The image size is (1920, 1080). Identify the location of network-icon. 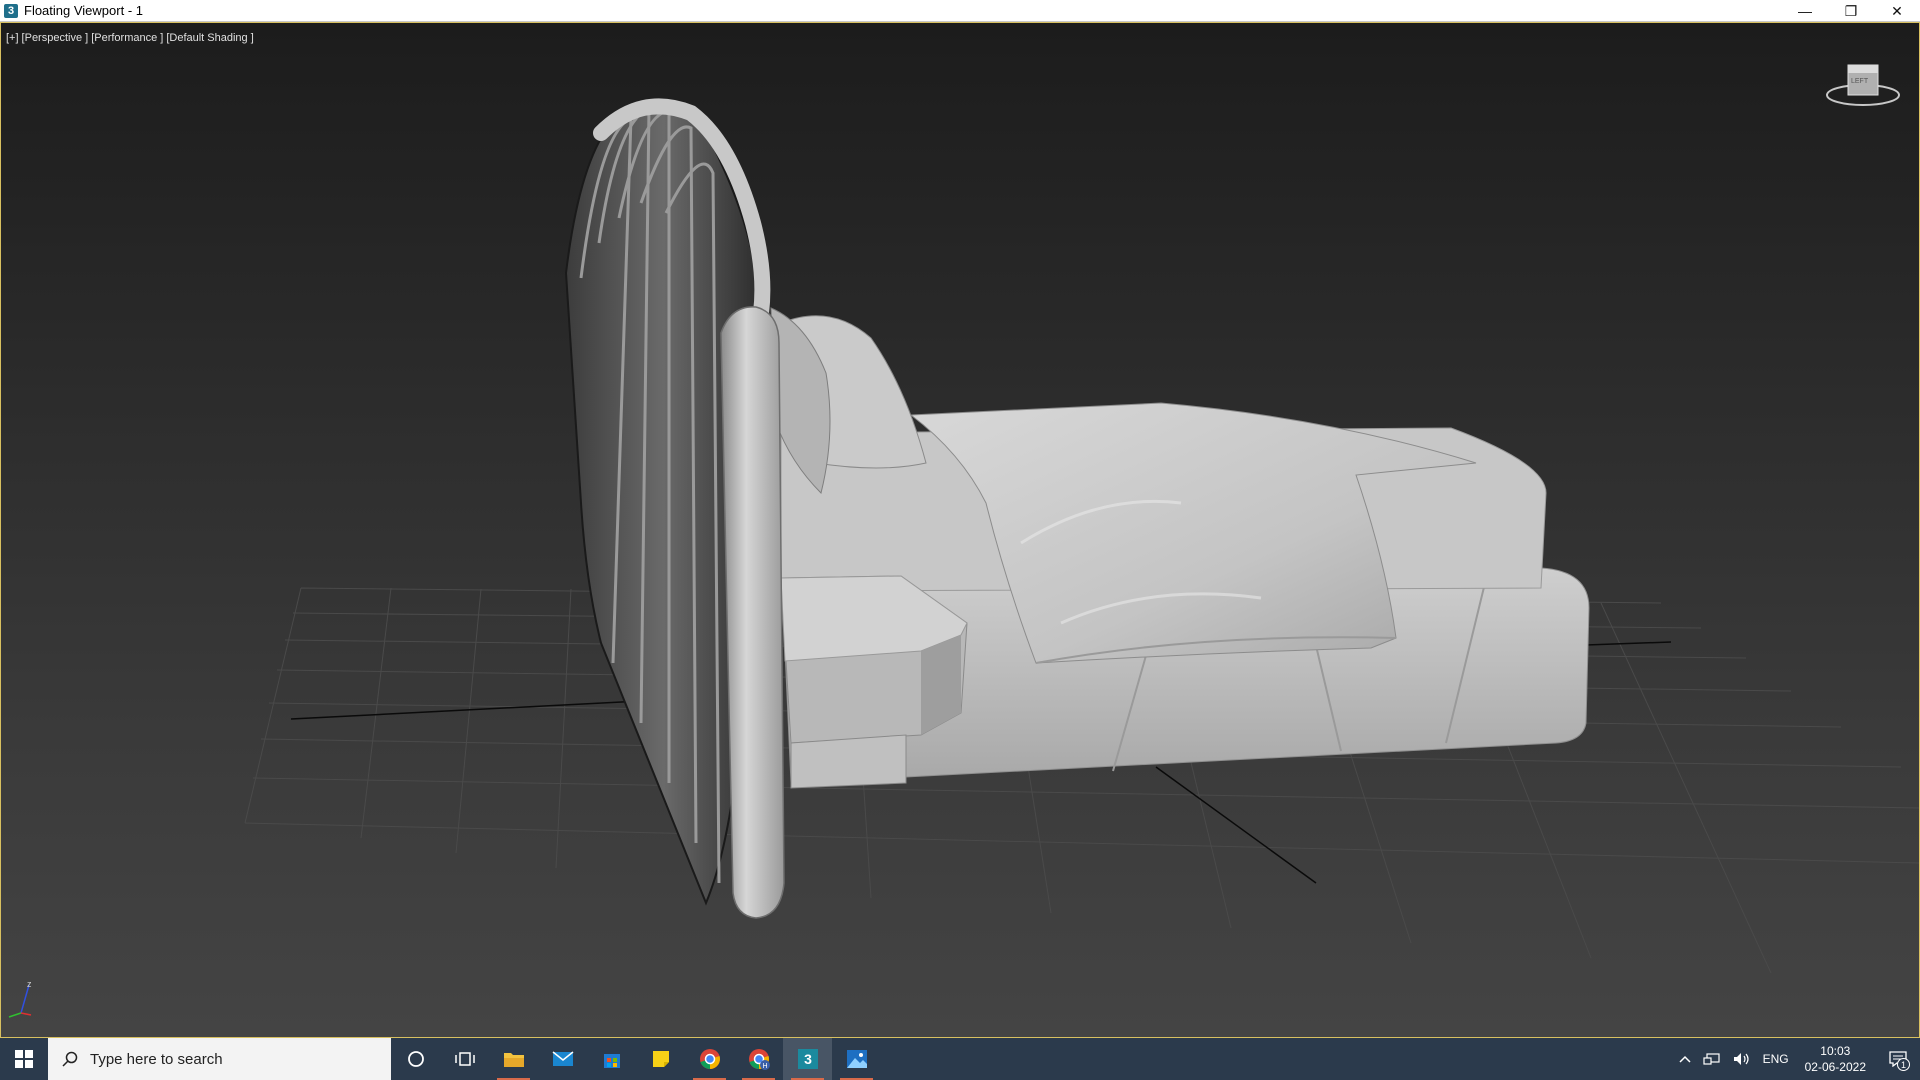
(1711, 1059).